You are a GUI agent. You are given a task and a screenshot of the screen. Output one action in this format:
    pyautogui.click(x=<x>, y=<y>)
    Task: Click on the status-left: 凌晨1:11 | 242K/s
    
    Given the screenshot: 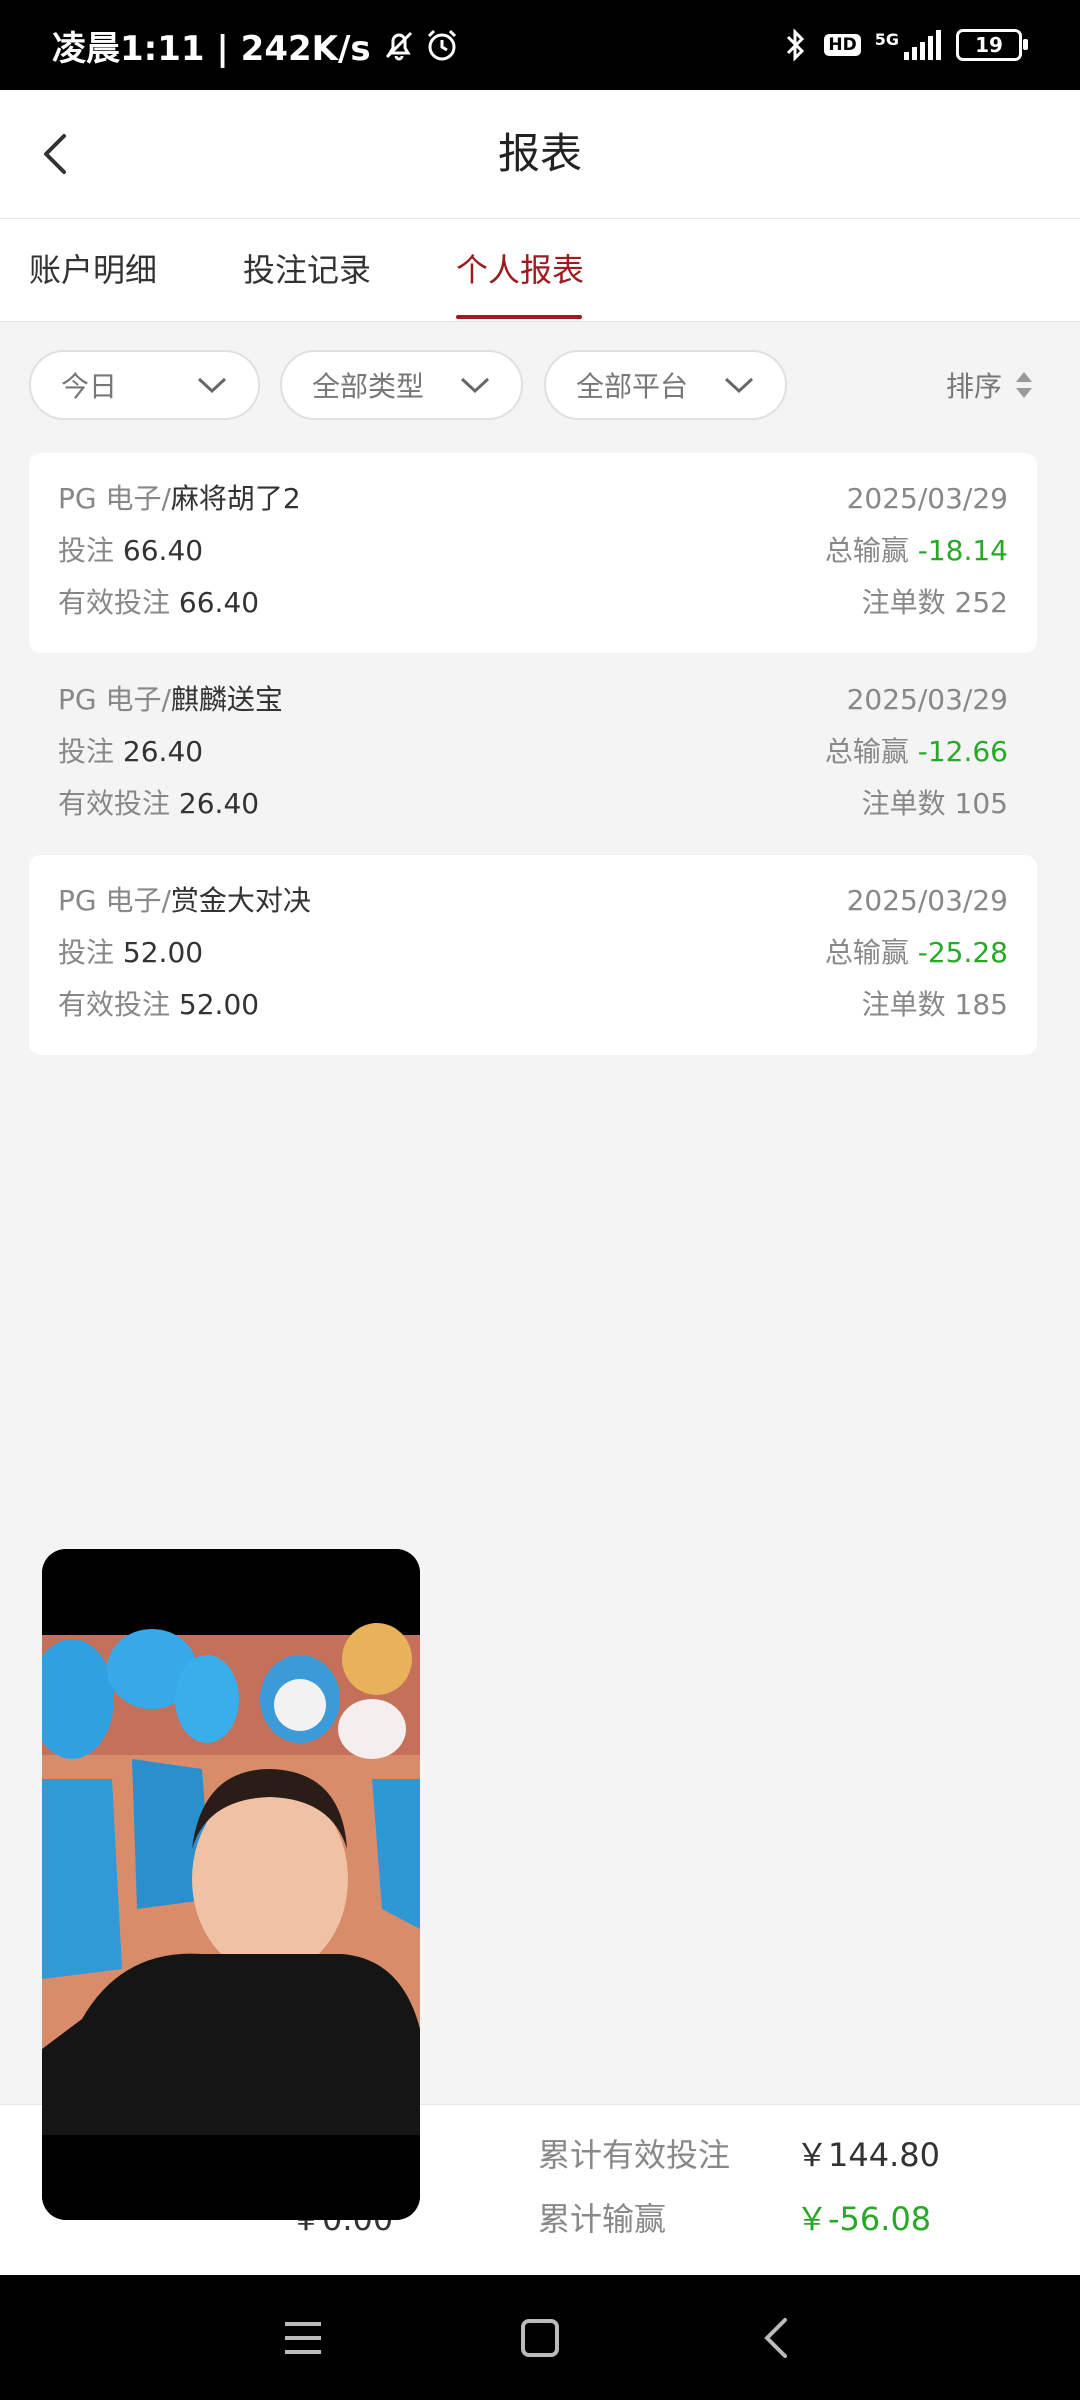 What is the action you would take?
    pyautogui.click(x=256, y=45)
    